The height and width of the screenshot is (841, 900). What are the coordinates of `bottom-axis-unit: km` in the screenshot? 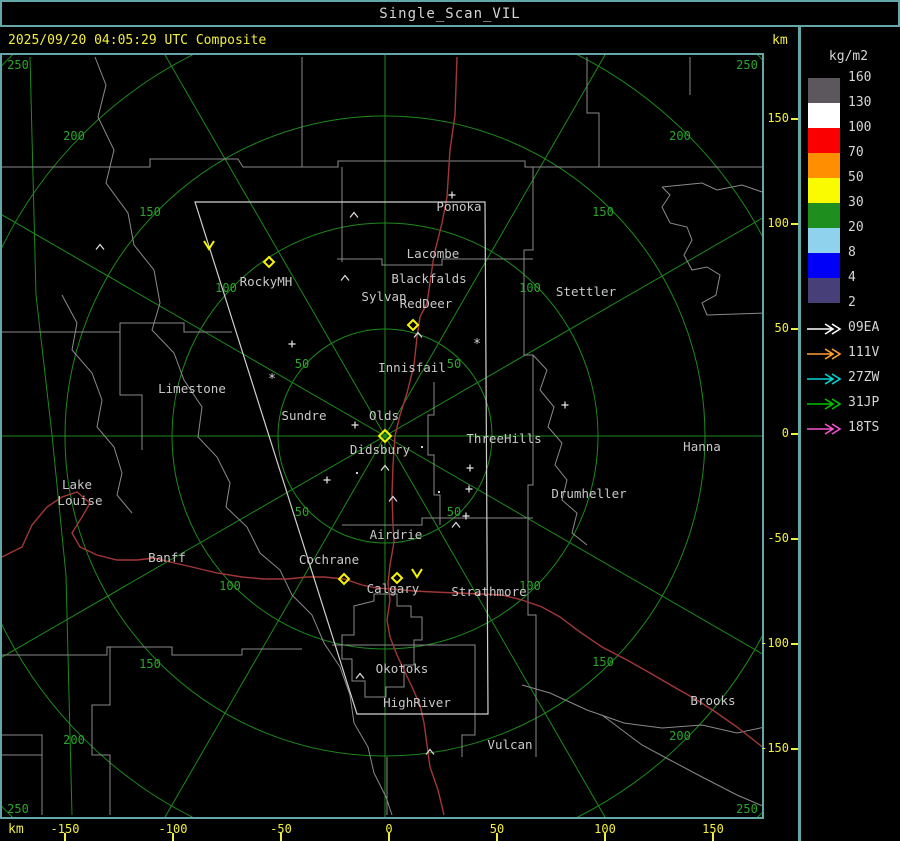 It's located at (16, 829).